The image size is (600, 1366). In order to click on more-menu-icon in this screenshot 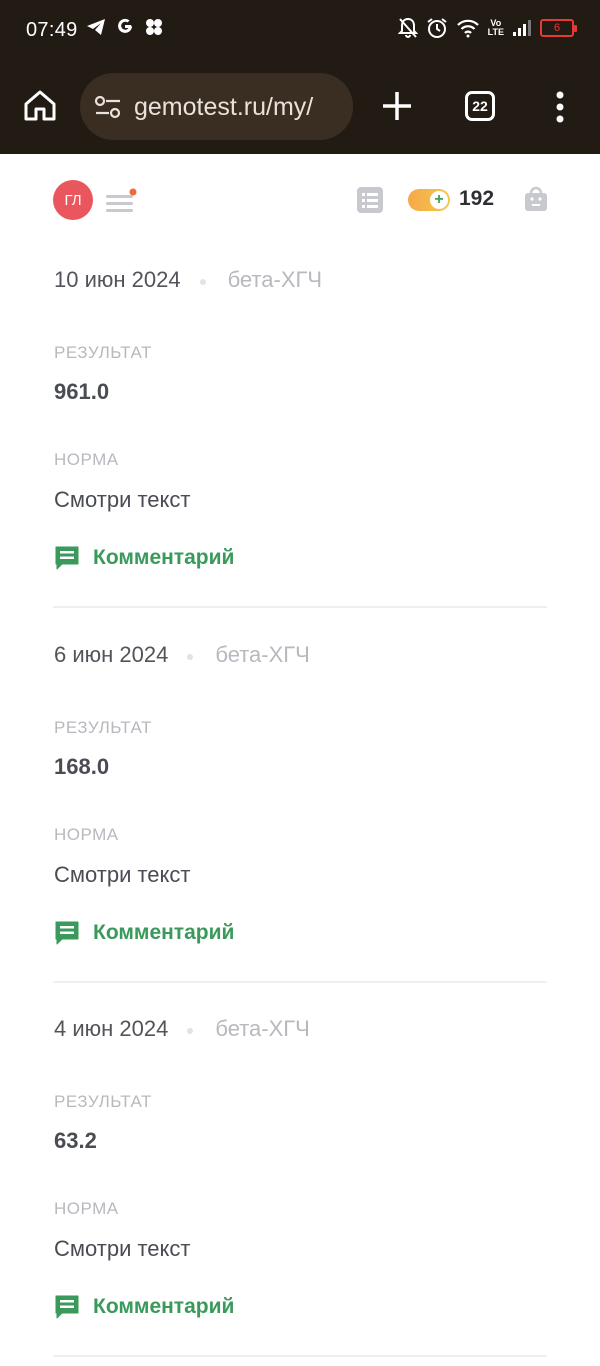, I will do `click(560, 107)`.